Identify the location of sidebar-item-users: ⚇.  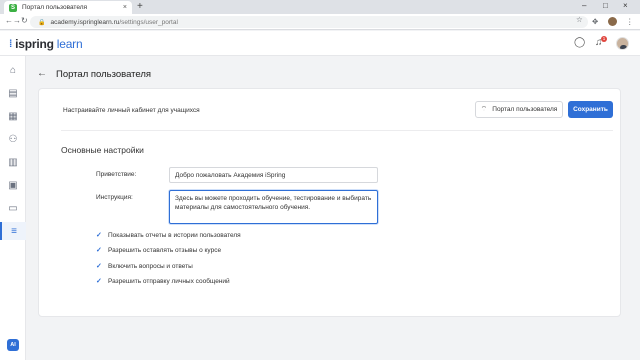
(13, 139).